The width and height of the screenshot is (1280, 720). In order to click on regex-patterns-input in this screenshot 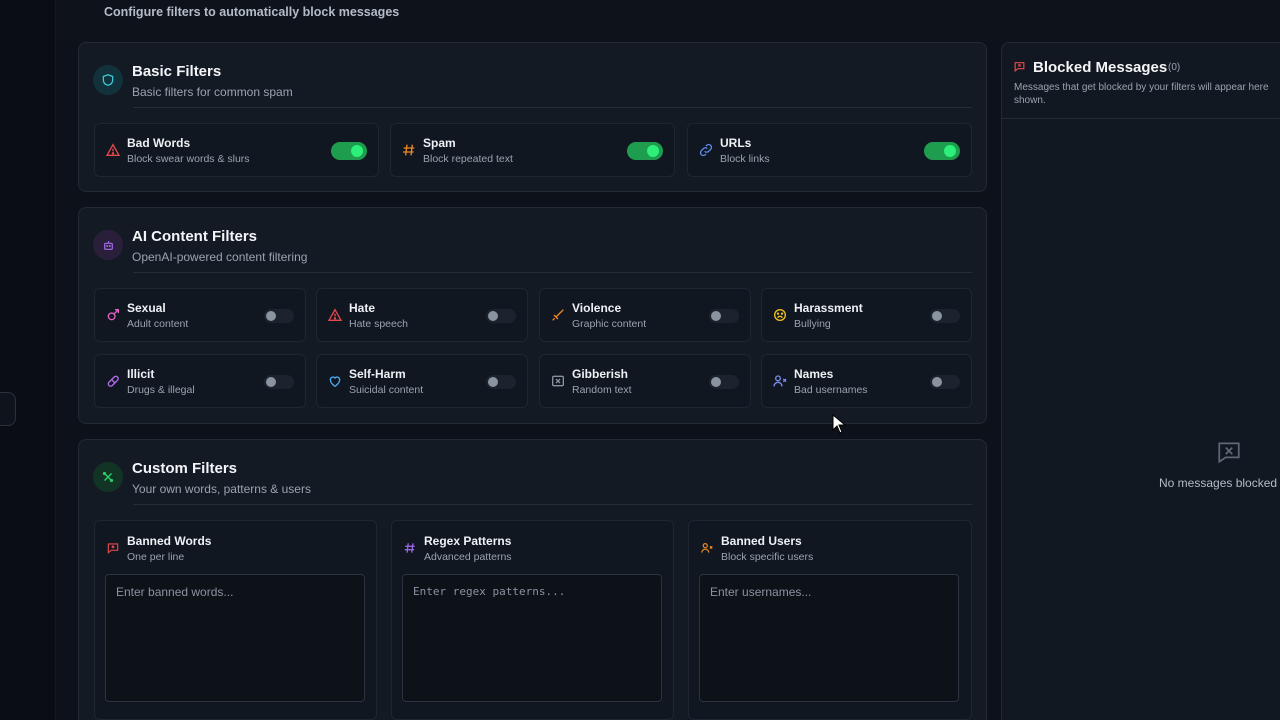, I will do `click(532, 638)`.